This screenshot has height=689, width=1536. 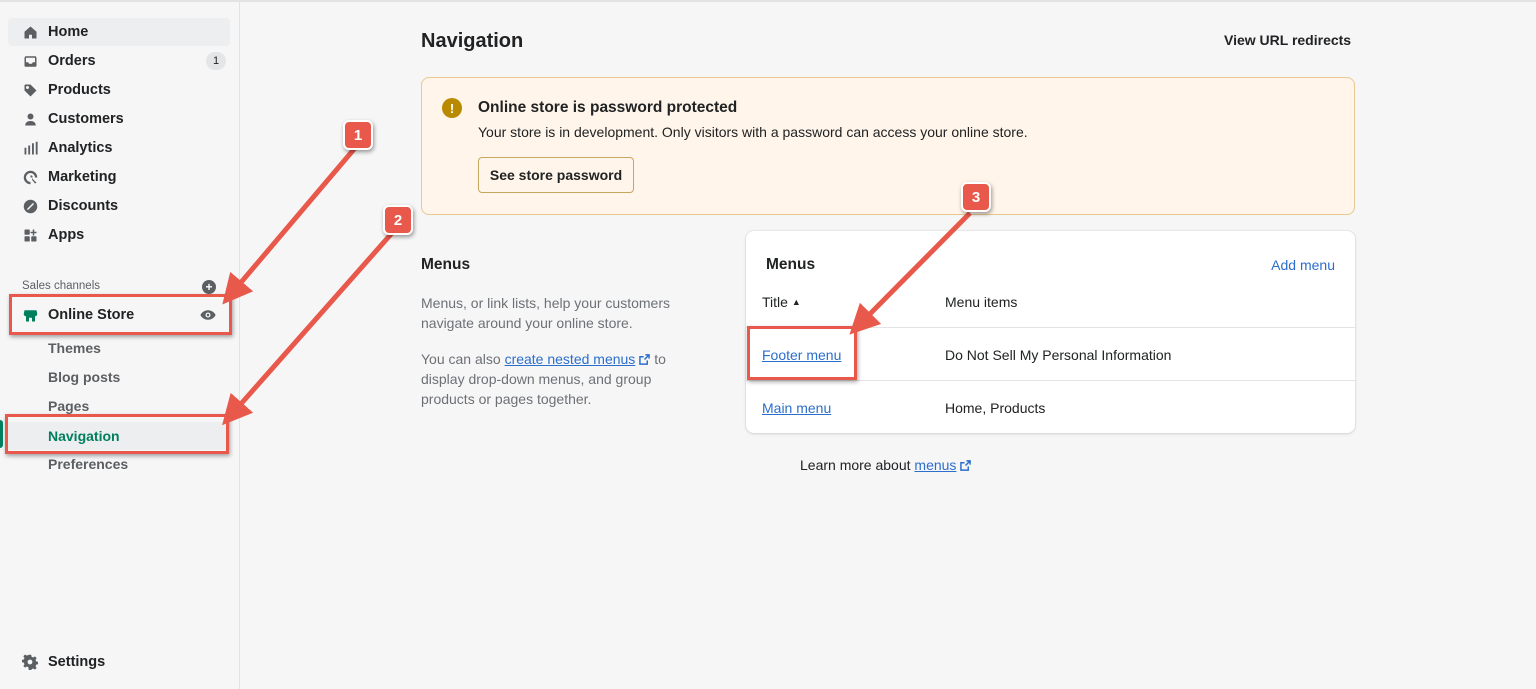 What do you see at coordinates (83, 206) in the screenshot?
I see `sidebar-item-label: Discounts` at bounding box center [83, 206].